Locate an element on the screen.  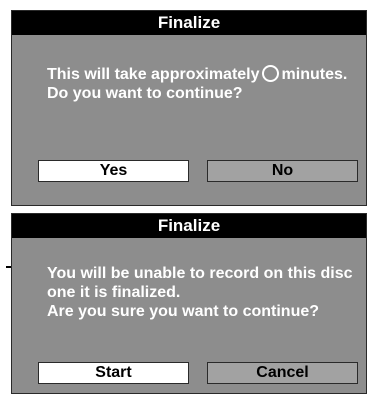
message-text-pre: This will take approximately is located at coordinates (153, 74).